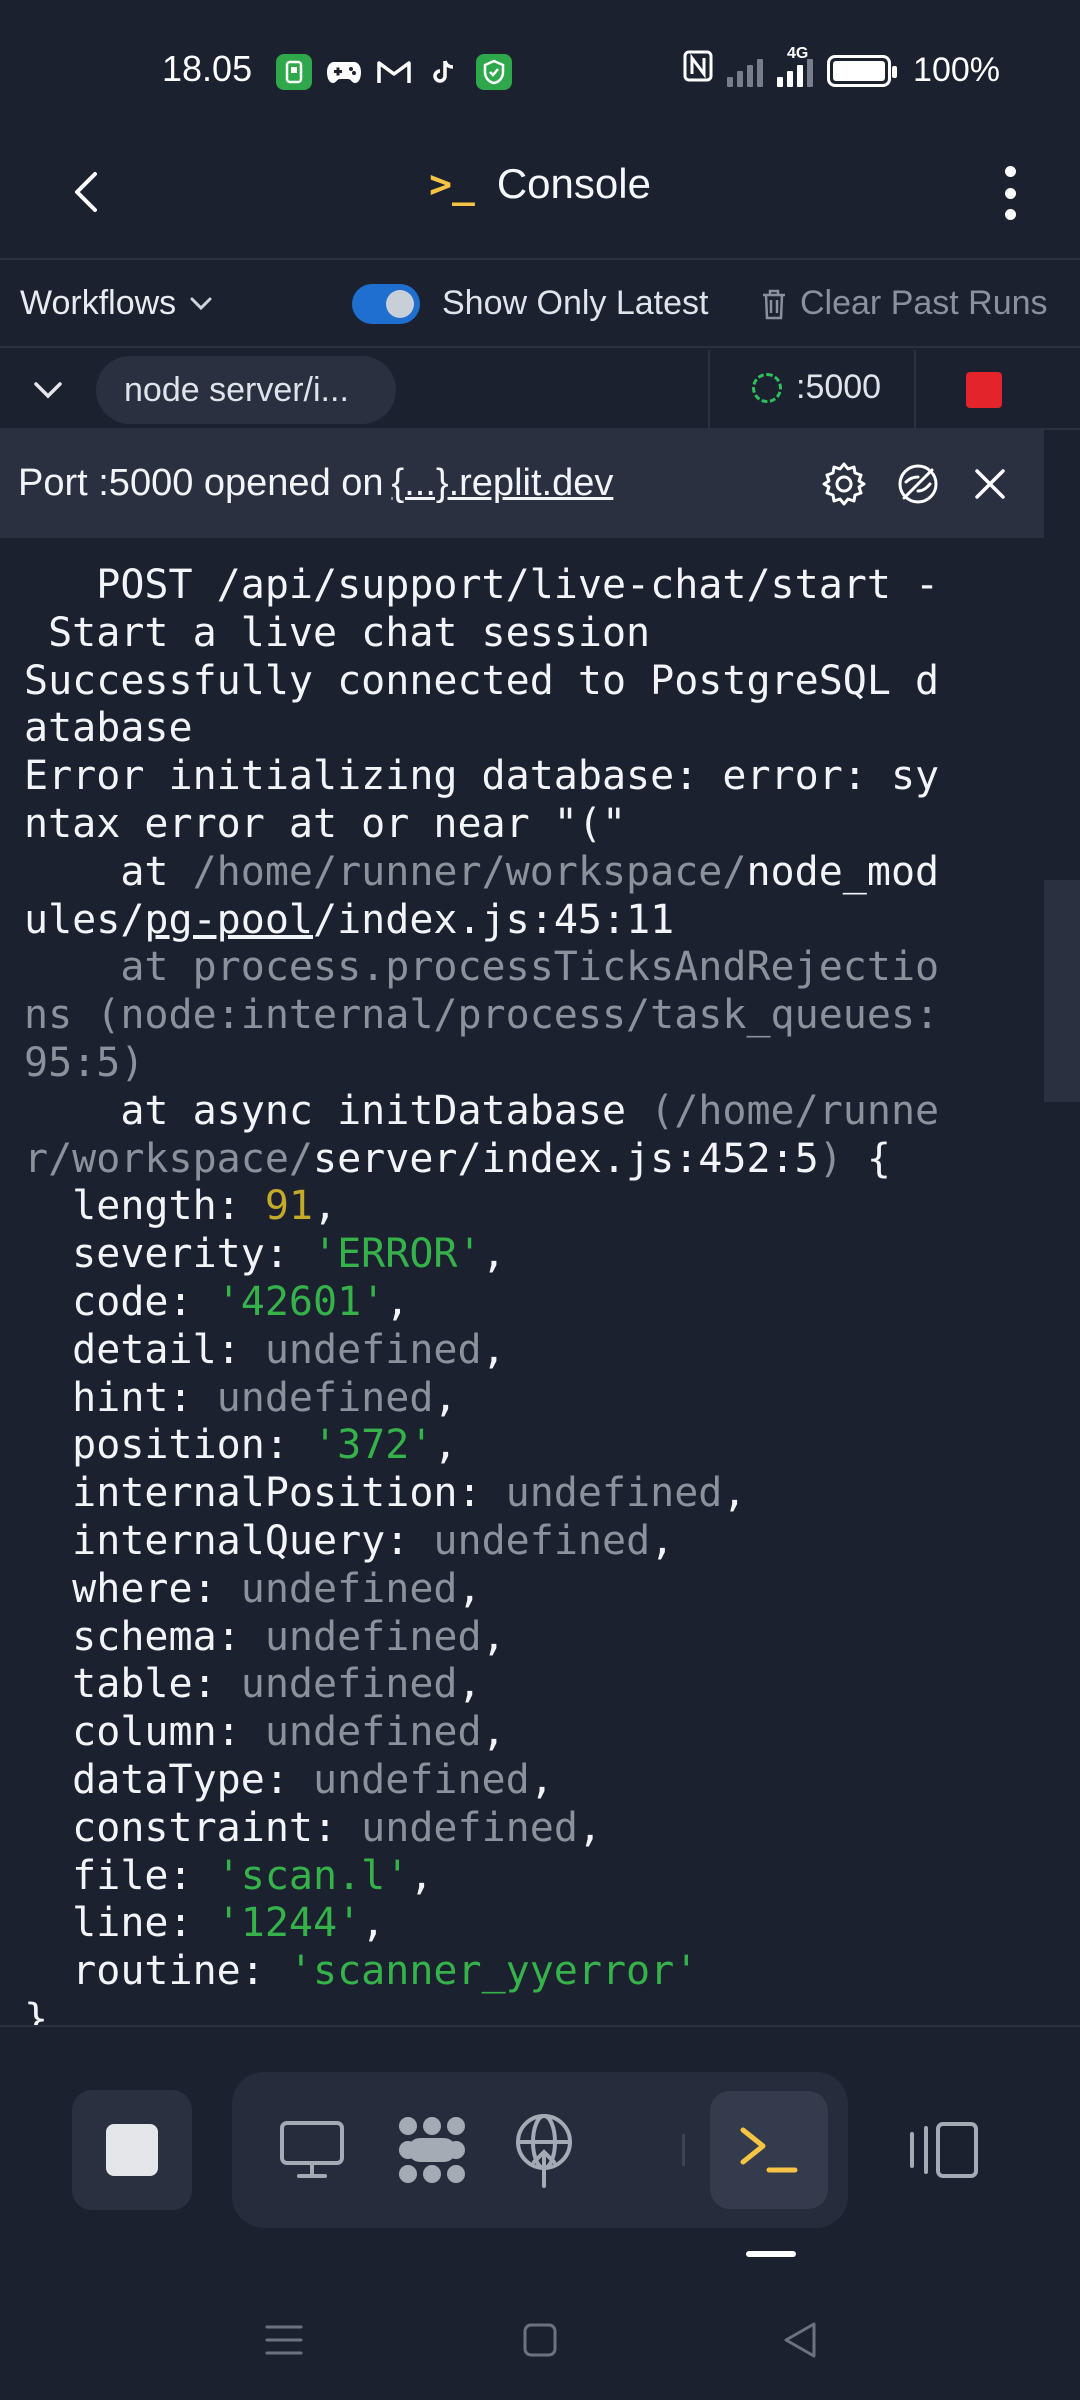  What do you see at coordinates (494, 72) in the screenshot?
I see `shield-app-icon` at bounding box center [494, 72].